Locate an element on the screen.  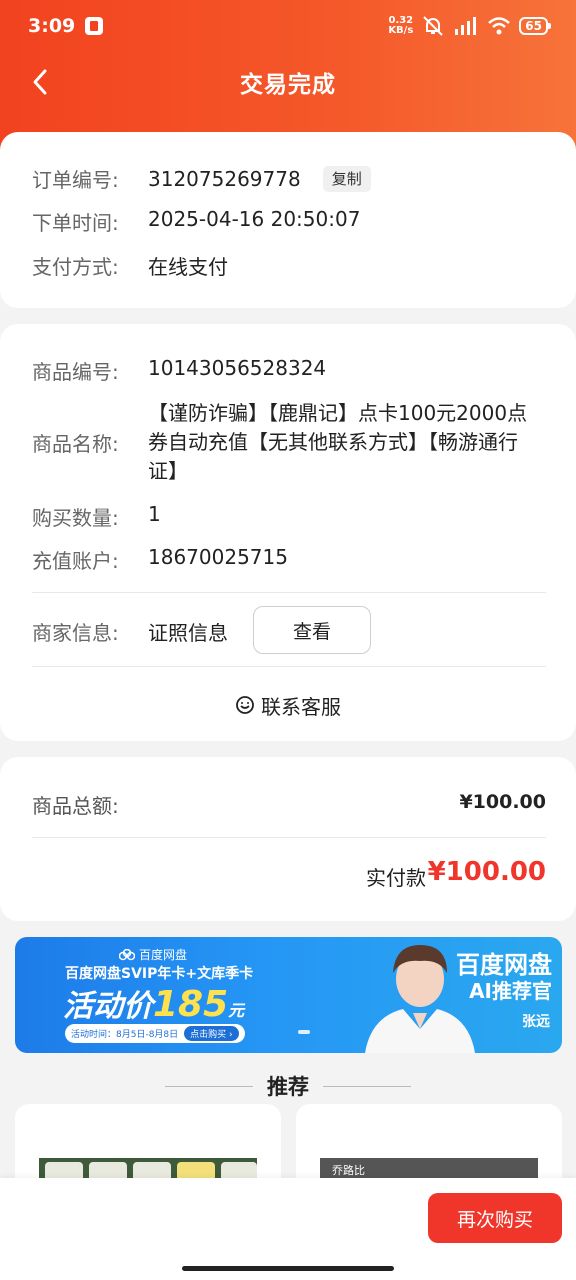
back-arrow-icon is located at coordinates (42, 82).